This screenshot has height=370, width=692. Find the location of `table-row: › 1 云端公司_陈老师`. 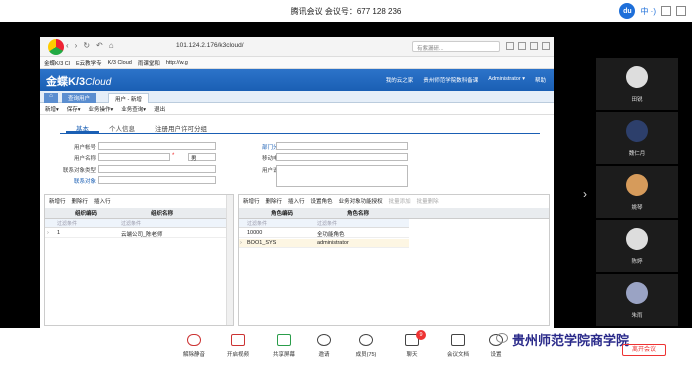

table-row: › 1 云端公司_陈老师 is located at coordinates (136, 233).